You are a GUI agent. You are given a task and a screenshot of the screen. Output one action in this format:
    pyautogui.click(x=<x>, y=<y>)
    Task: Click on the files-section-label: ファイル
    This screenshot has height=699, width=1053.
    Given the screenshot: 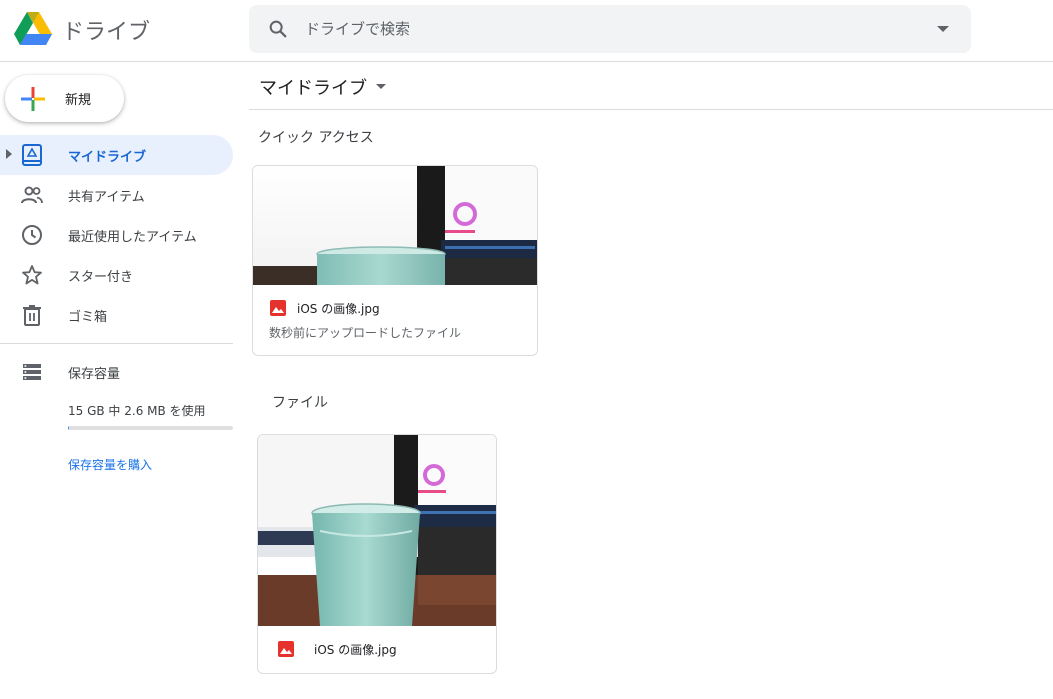 What is the action you would take?
    pyautogui.click(x=300, y=403)
    